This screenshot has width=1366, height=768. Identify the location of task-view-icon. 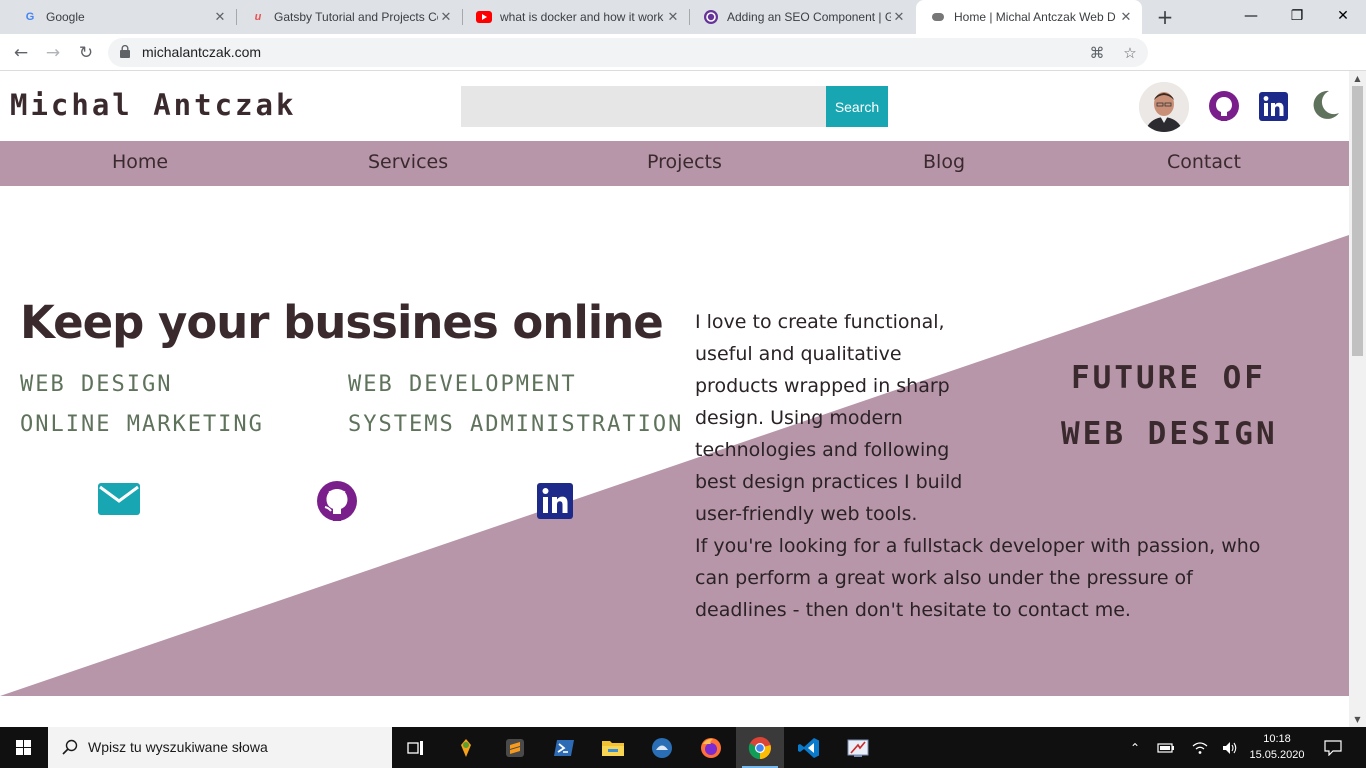
(416, 747).